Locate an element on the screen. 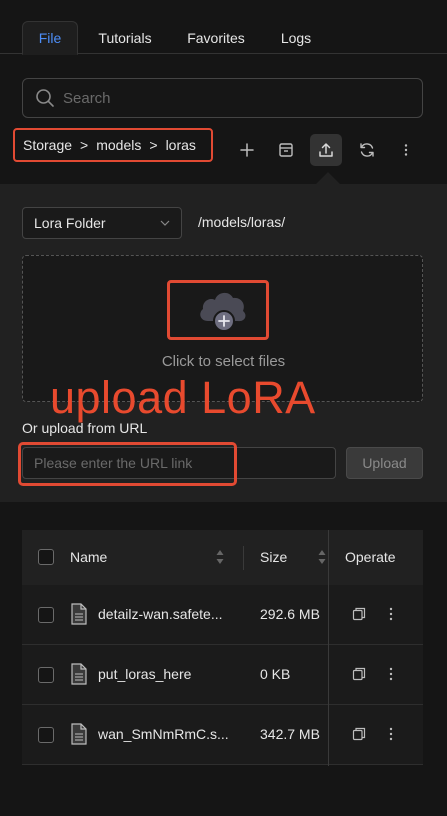 This screenshot has width=447, height=816. chevron-down-icon is located at coordinates (165, 223).